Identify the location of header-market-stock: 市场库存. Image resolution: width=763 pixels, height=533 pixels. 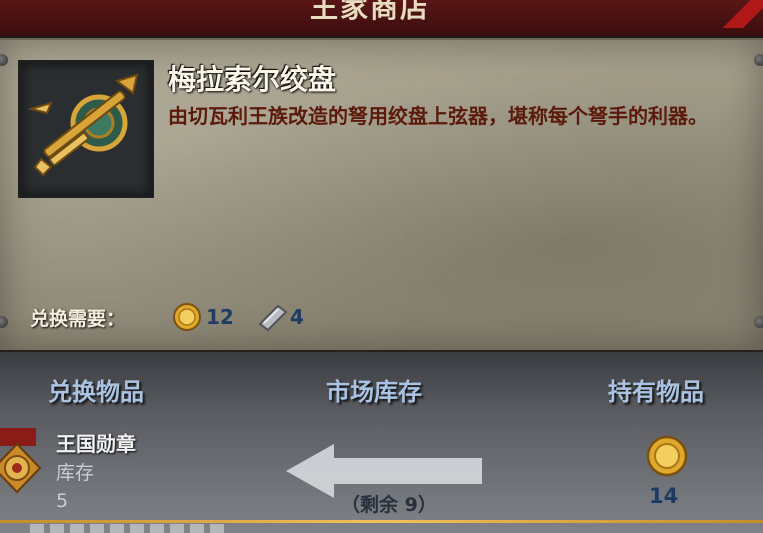
(374, 392).